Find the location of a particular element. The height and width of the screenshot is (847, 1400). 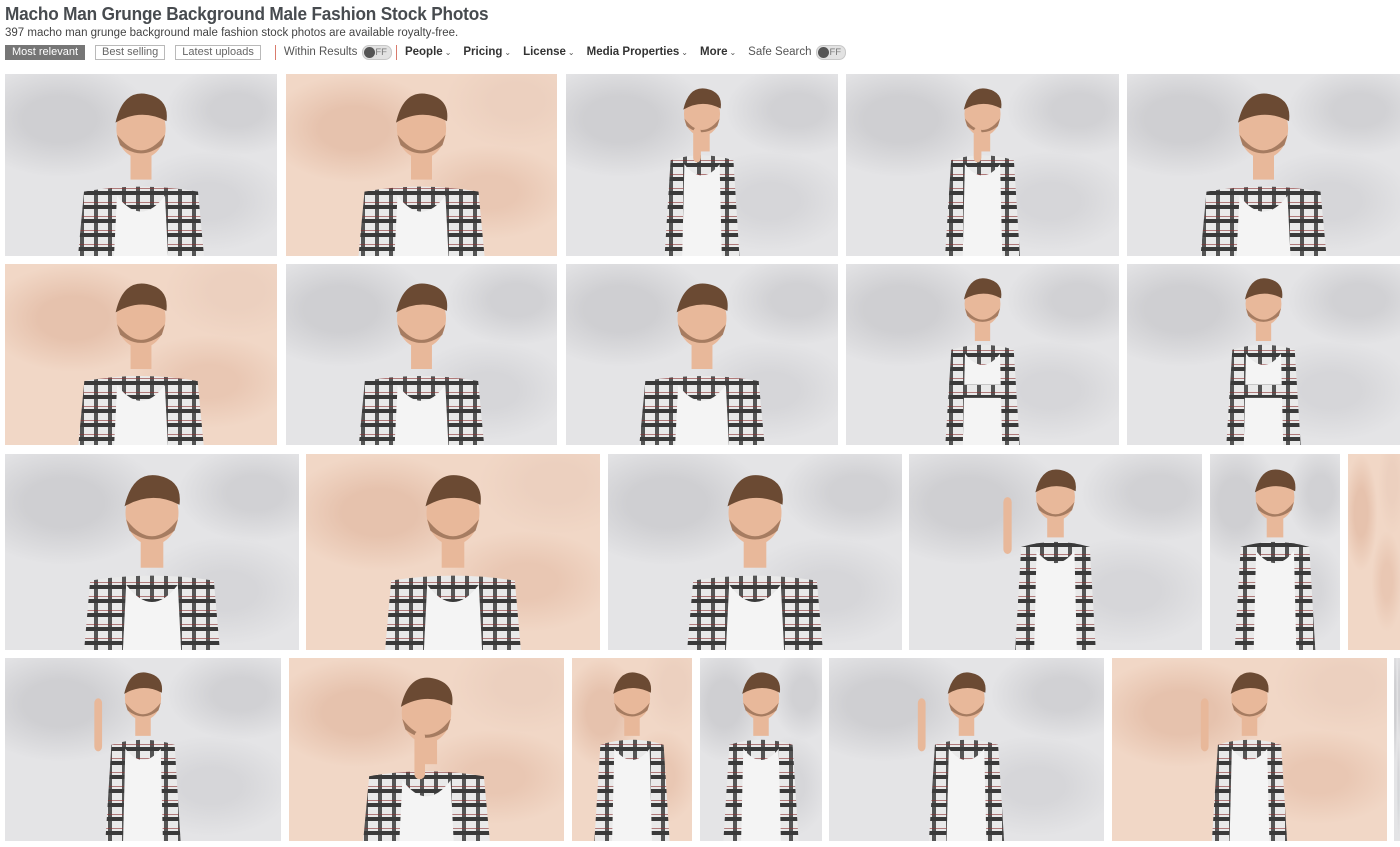

more-dropdown: More ⌄ is located at coordinates (718, 52).